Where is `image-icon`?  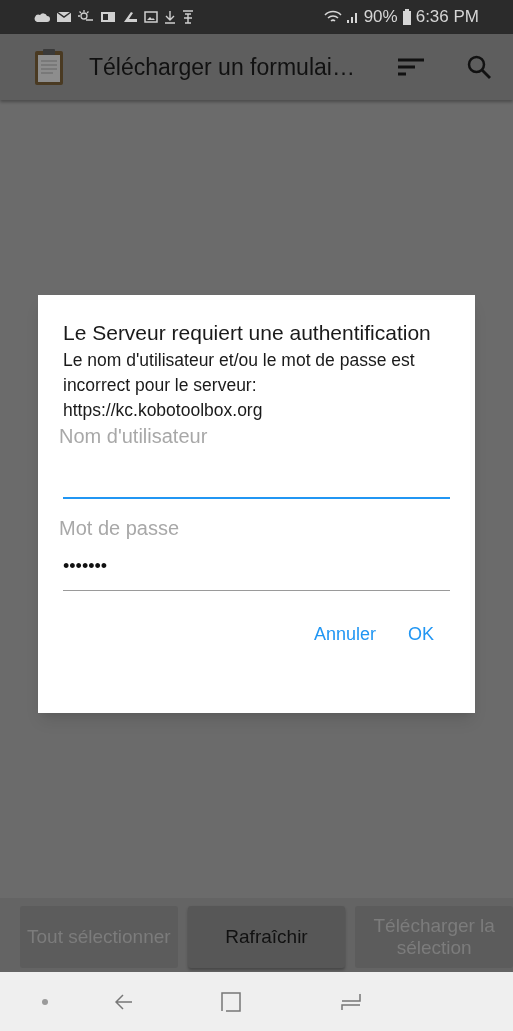 image-icon is located at coordinates (151, 17).